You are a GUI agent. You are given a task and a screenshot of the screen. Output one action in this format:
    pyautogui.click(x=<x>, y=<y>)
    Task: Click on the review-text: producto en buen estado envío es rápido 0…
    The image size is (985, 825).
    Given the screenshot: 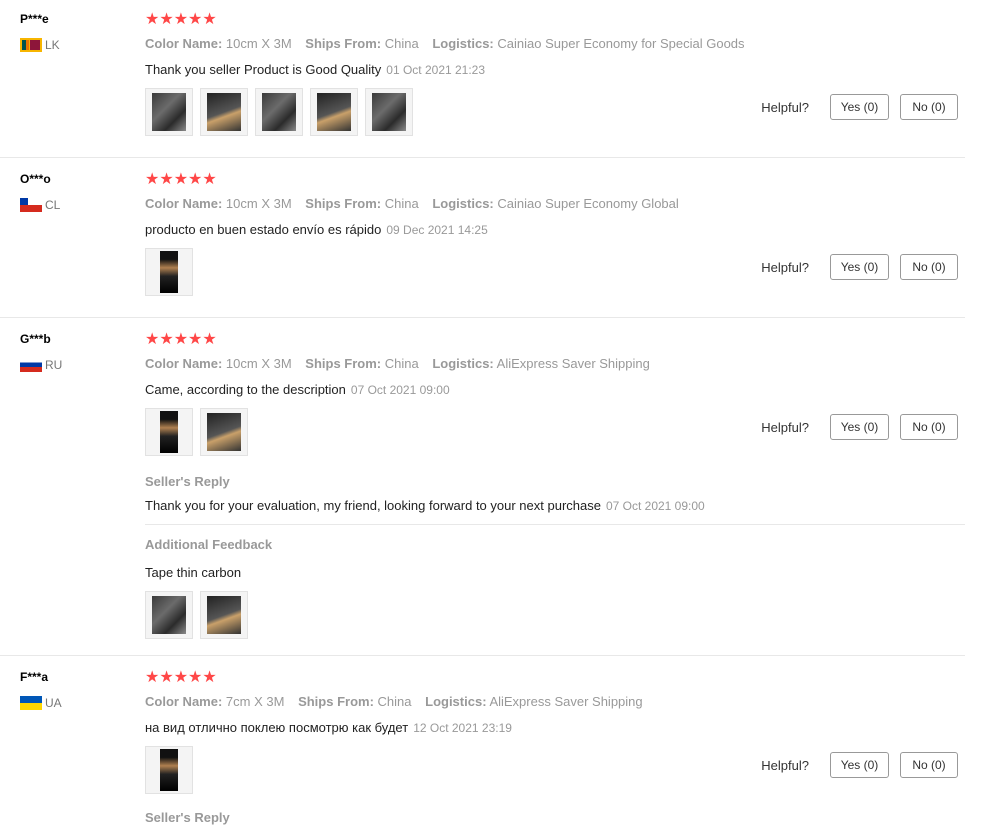 What is the action you would take?
    pyautogui.click(x=316, y=229)
    